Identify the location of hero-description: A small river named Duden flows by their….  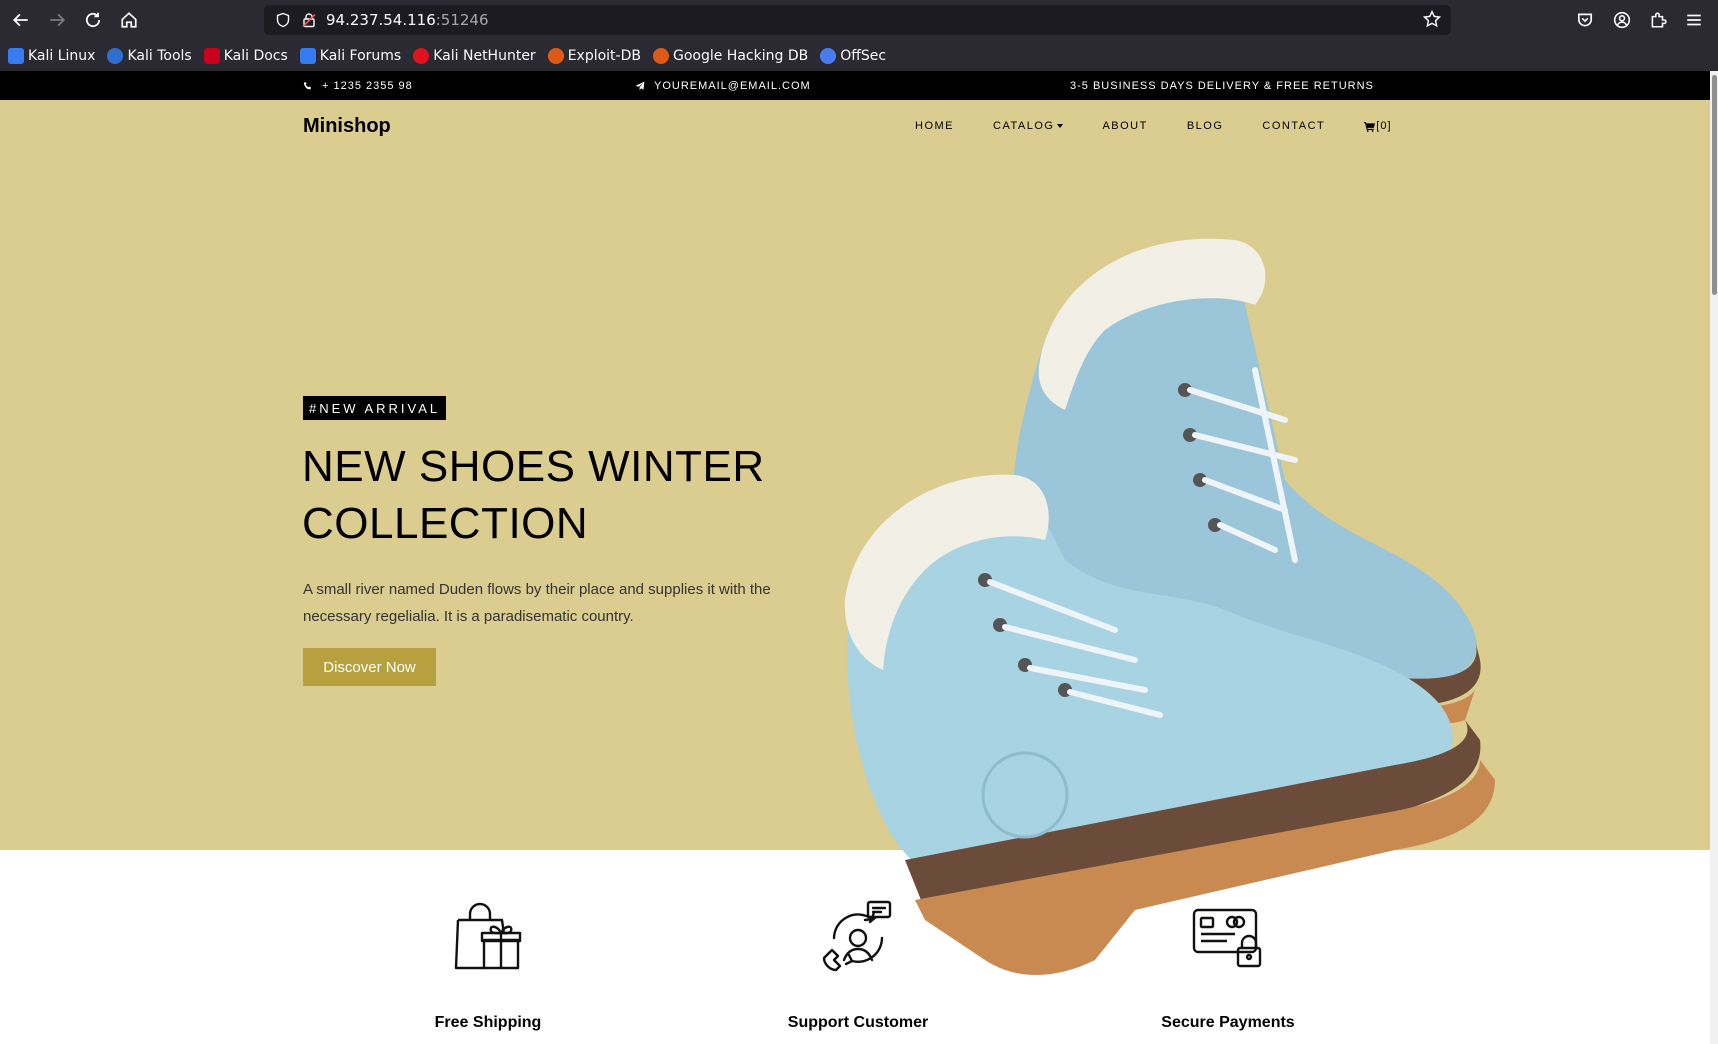
(537, 603).